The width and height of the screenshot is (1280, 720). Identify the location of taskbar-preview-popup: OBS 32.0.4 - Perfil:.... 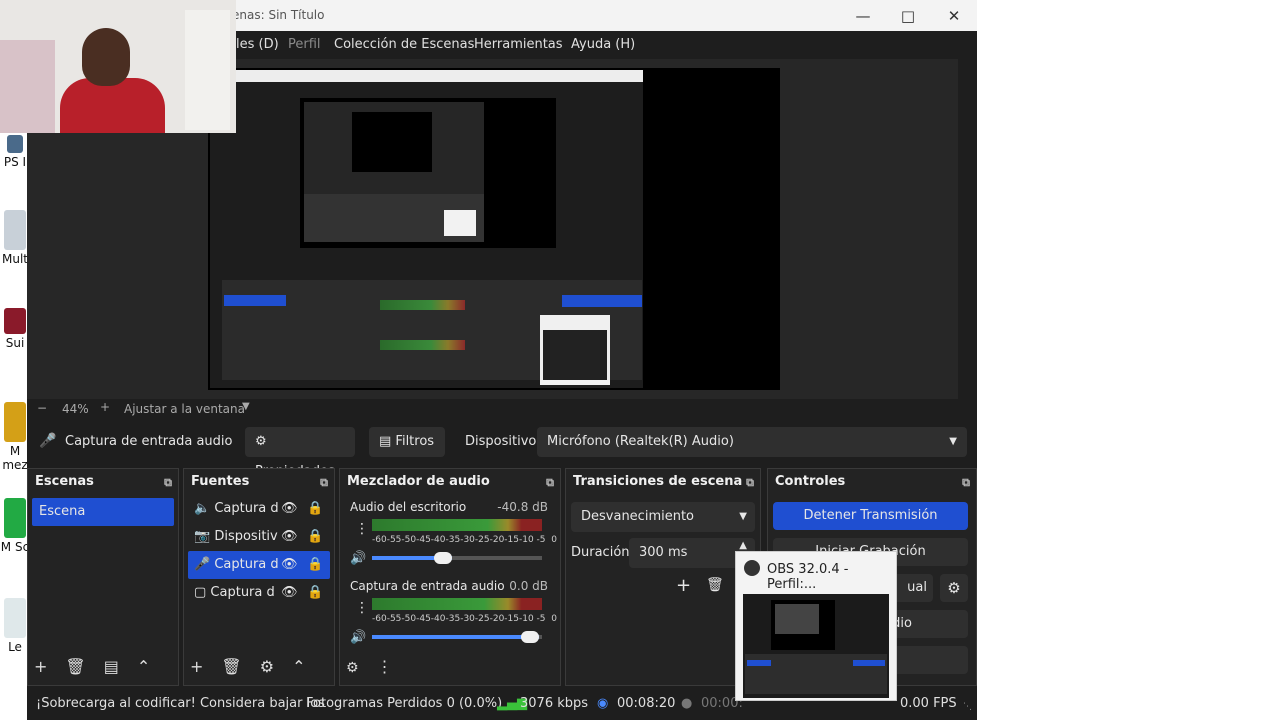
(816, 626).